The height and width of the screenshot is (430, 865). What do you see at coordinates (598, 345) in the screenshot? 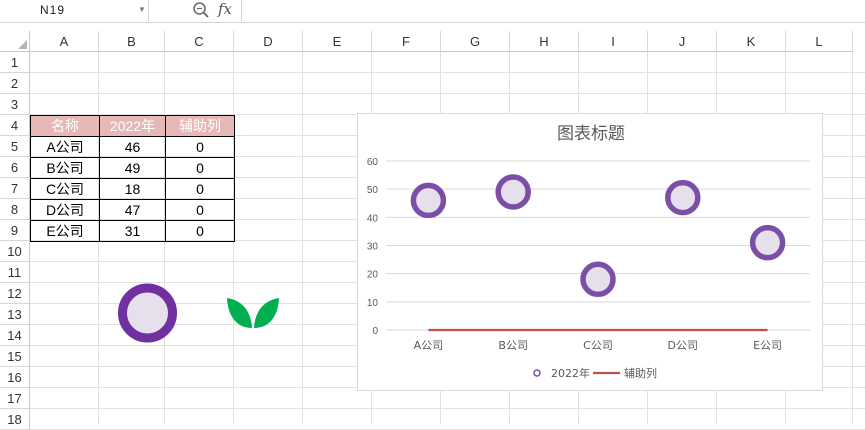
I see `x-tick-label: C公司` at bounding box center [598, 345].